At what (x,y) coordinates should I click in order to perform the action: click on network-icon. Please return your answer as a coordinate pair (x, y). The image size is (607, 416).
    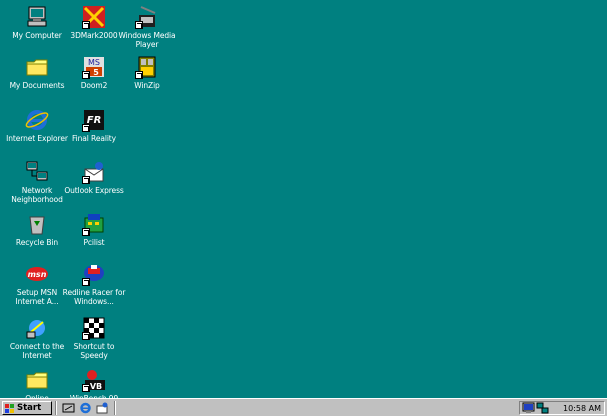
    Looking at the image, I should click on (37, 172).